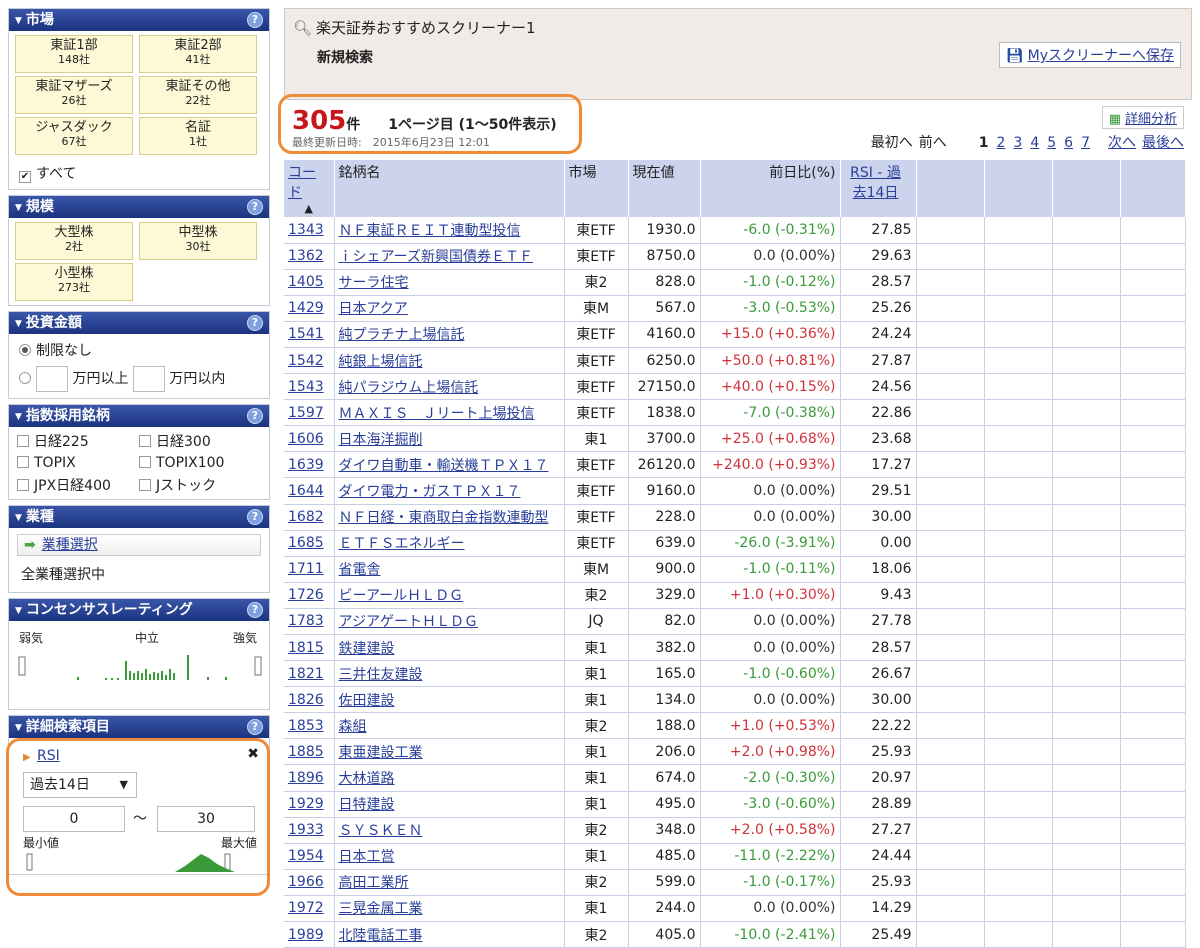  Describe the element at coordinates (74, 241) in the screenshot. I see `scale-tile: 大型株 2社` at that location.